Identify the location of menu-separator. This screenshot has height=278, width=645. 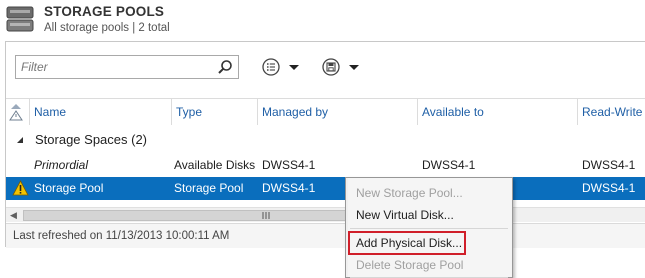
(429, 228).